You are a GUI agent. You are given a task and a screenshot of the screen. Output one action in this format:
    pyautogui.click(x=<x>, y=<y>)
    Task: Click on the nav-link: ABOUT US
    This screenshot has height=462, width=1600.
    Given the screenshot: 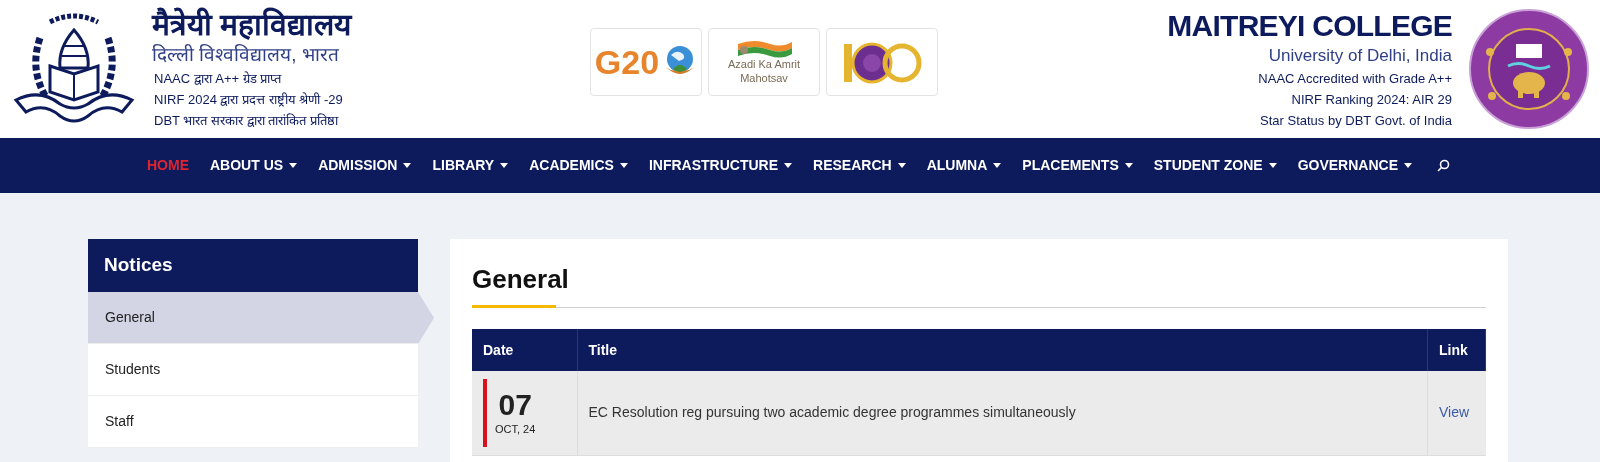 What is the action you would take?
    pyautogui.click(x=254, y=165)
    